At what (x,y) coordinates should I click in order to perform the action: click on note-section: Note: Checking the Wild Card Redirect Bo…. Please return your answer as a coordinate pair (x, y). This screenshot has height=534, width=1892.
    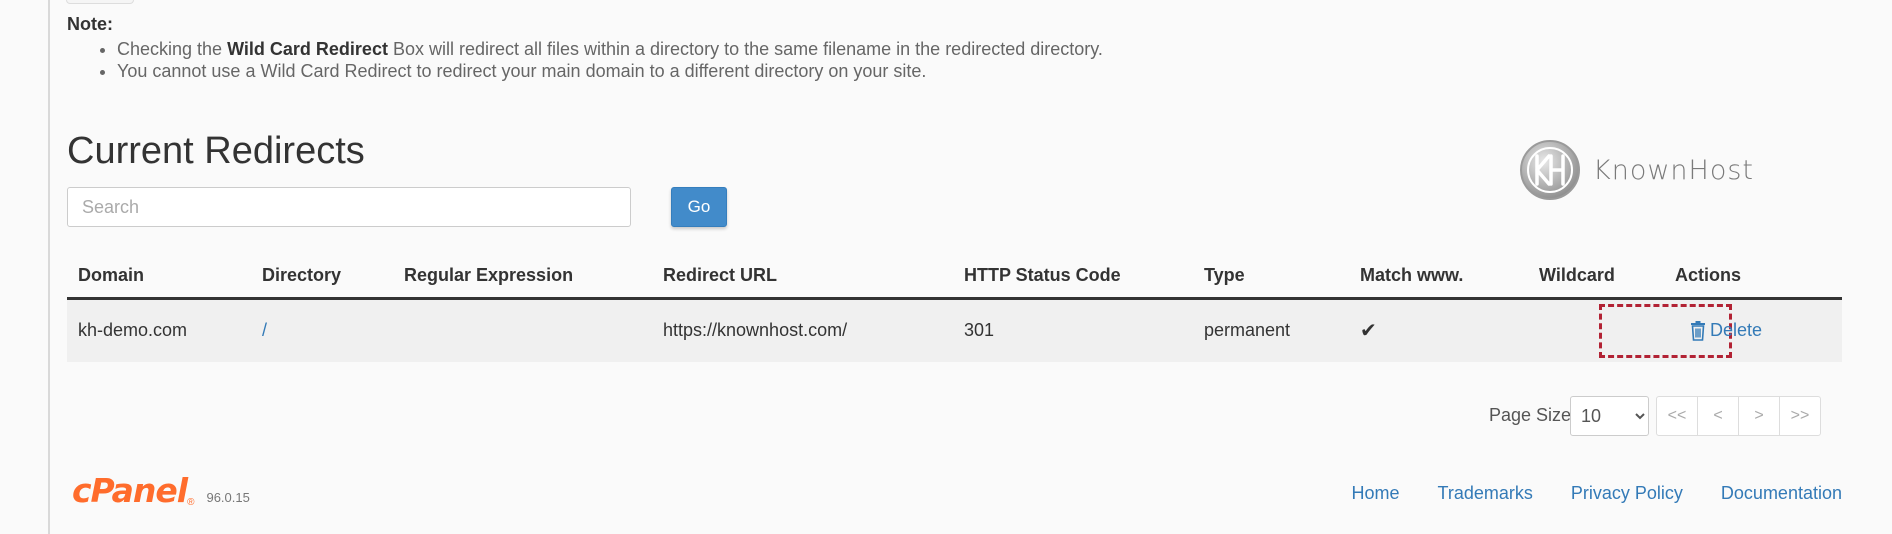
    Looking at the image, I should click on (717, 48).